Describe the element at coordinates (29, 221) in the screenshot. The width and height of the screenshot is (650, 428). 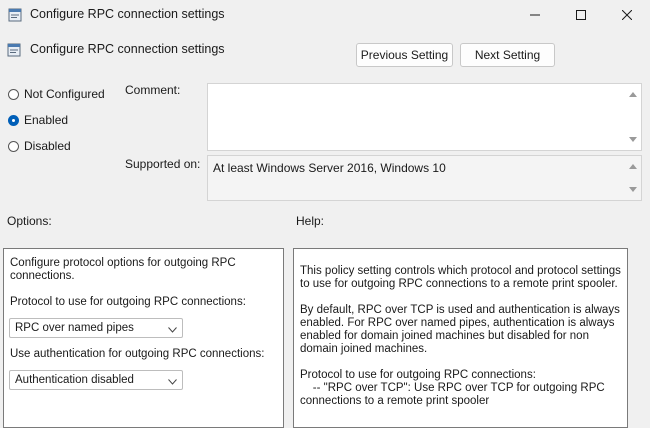
I see `options-heading: Options:` at that location.